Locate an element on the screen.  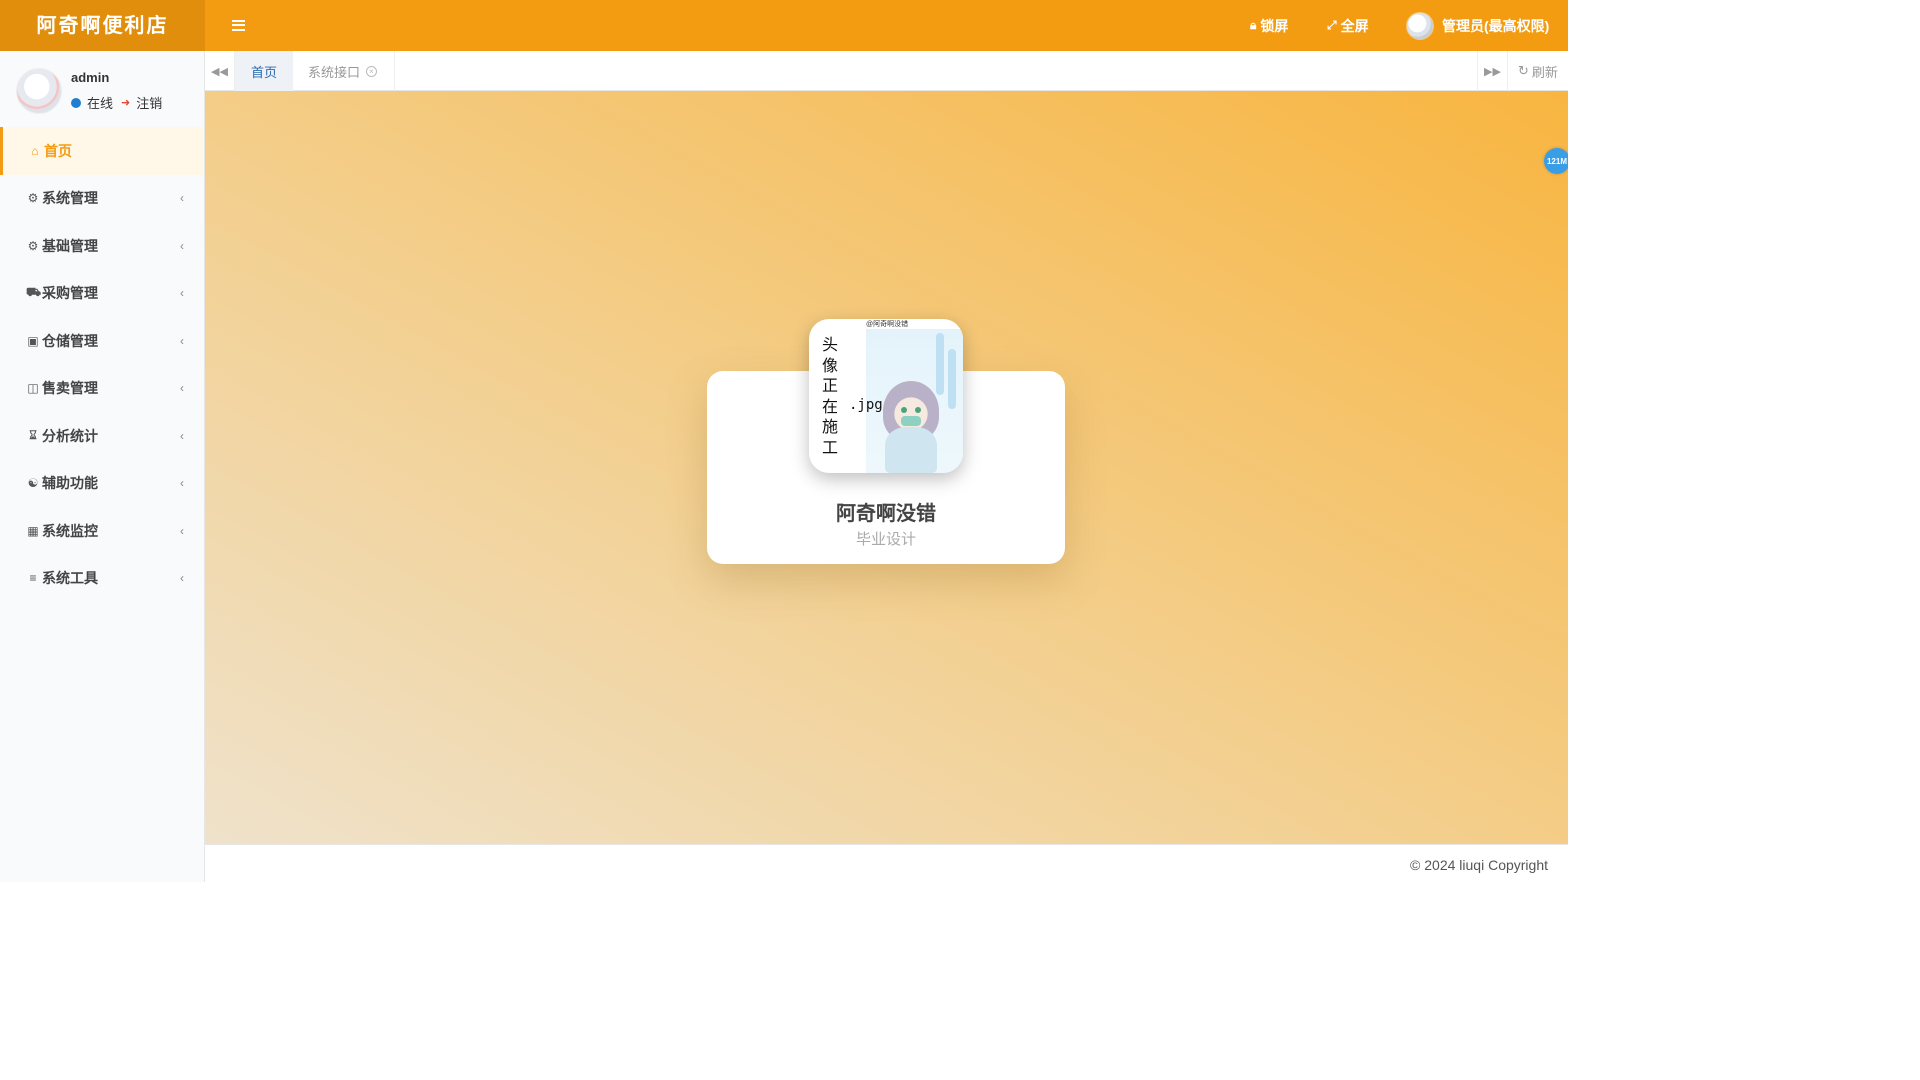
user-panel: admin 在线 ➜ 注销 is located at coordinates (102, 89).